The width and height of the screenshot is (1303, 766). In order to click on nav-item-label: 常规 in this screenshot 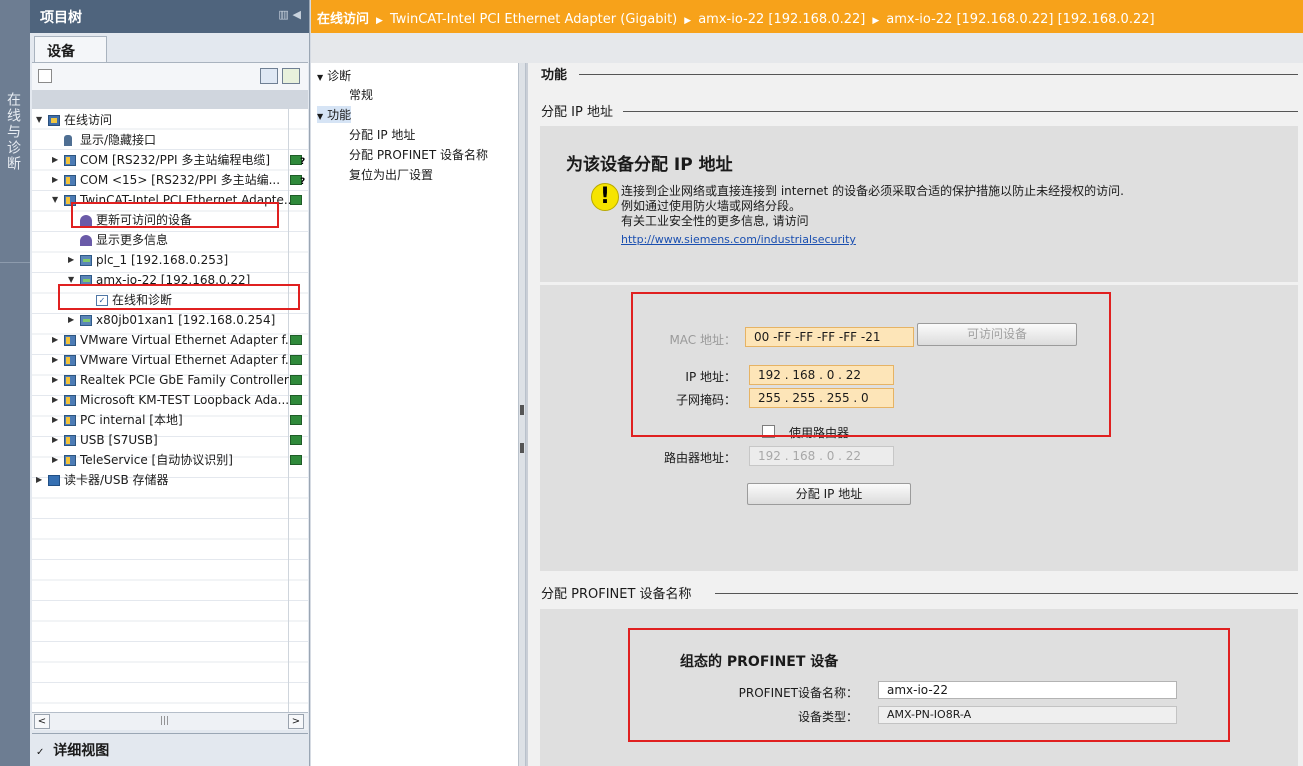, I will do `click(361, 95)`.